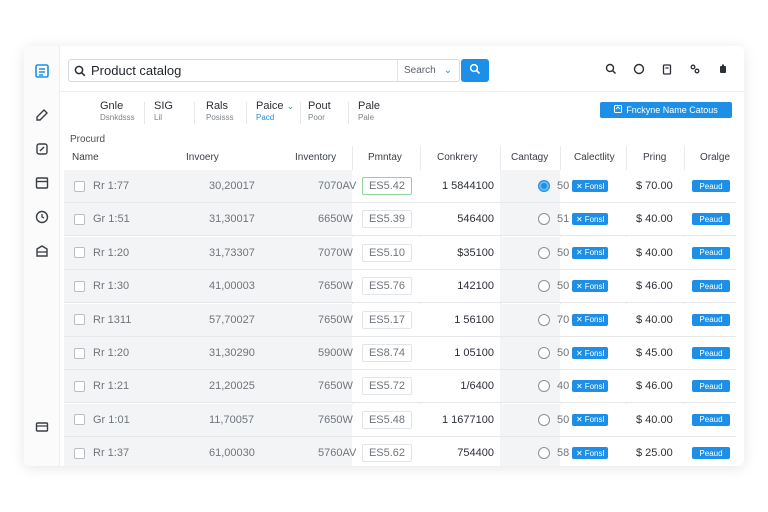 This screenshot has width=768, height=512. What do you see at coordinates (654, 157) in the screenshot?
I see `column-header: Pring` at bounding box center [654, 157].